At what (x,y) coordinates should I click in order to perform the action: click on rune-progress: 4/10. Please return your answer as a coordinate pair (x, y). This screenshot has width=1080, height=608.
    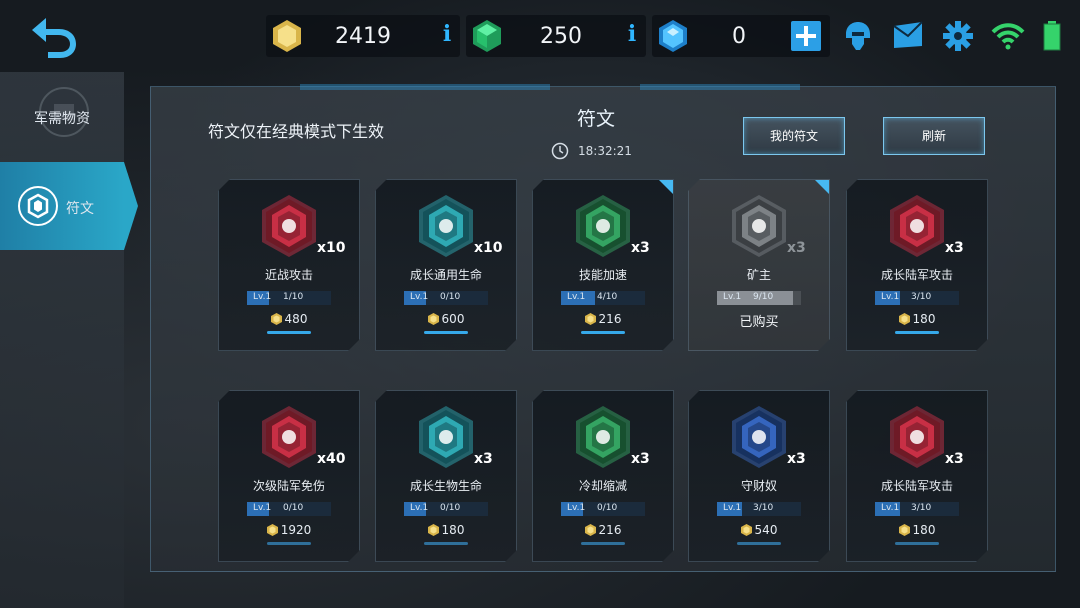
    Looking at the image, I should click on (607, 297).